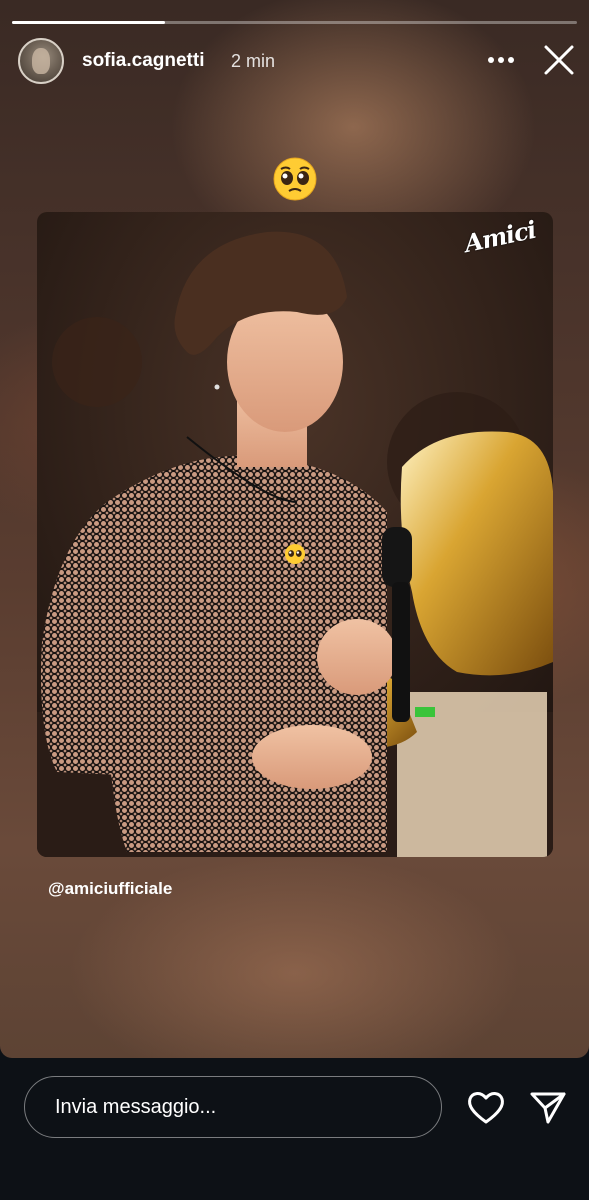 The height and width of the screenshot is (1200, 589). What do you see at coordinates (41, 61) in the screenshot?
I see `avatar` at bounding box center [41, 61].